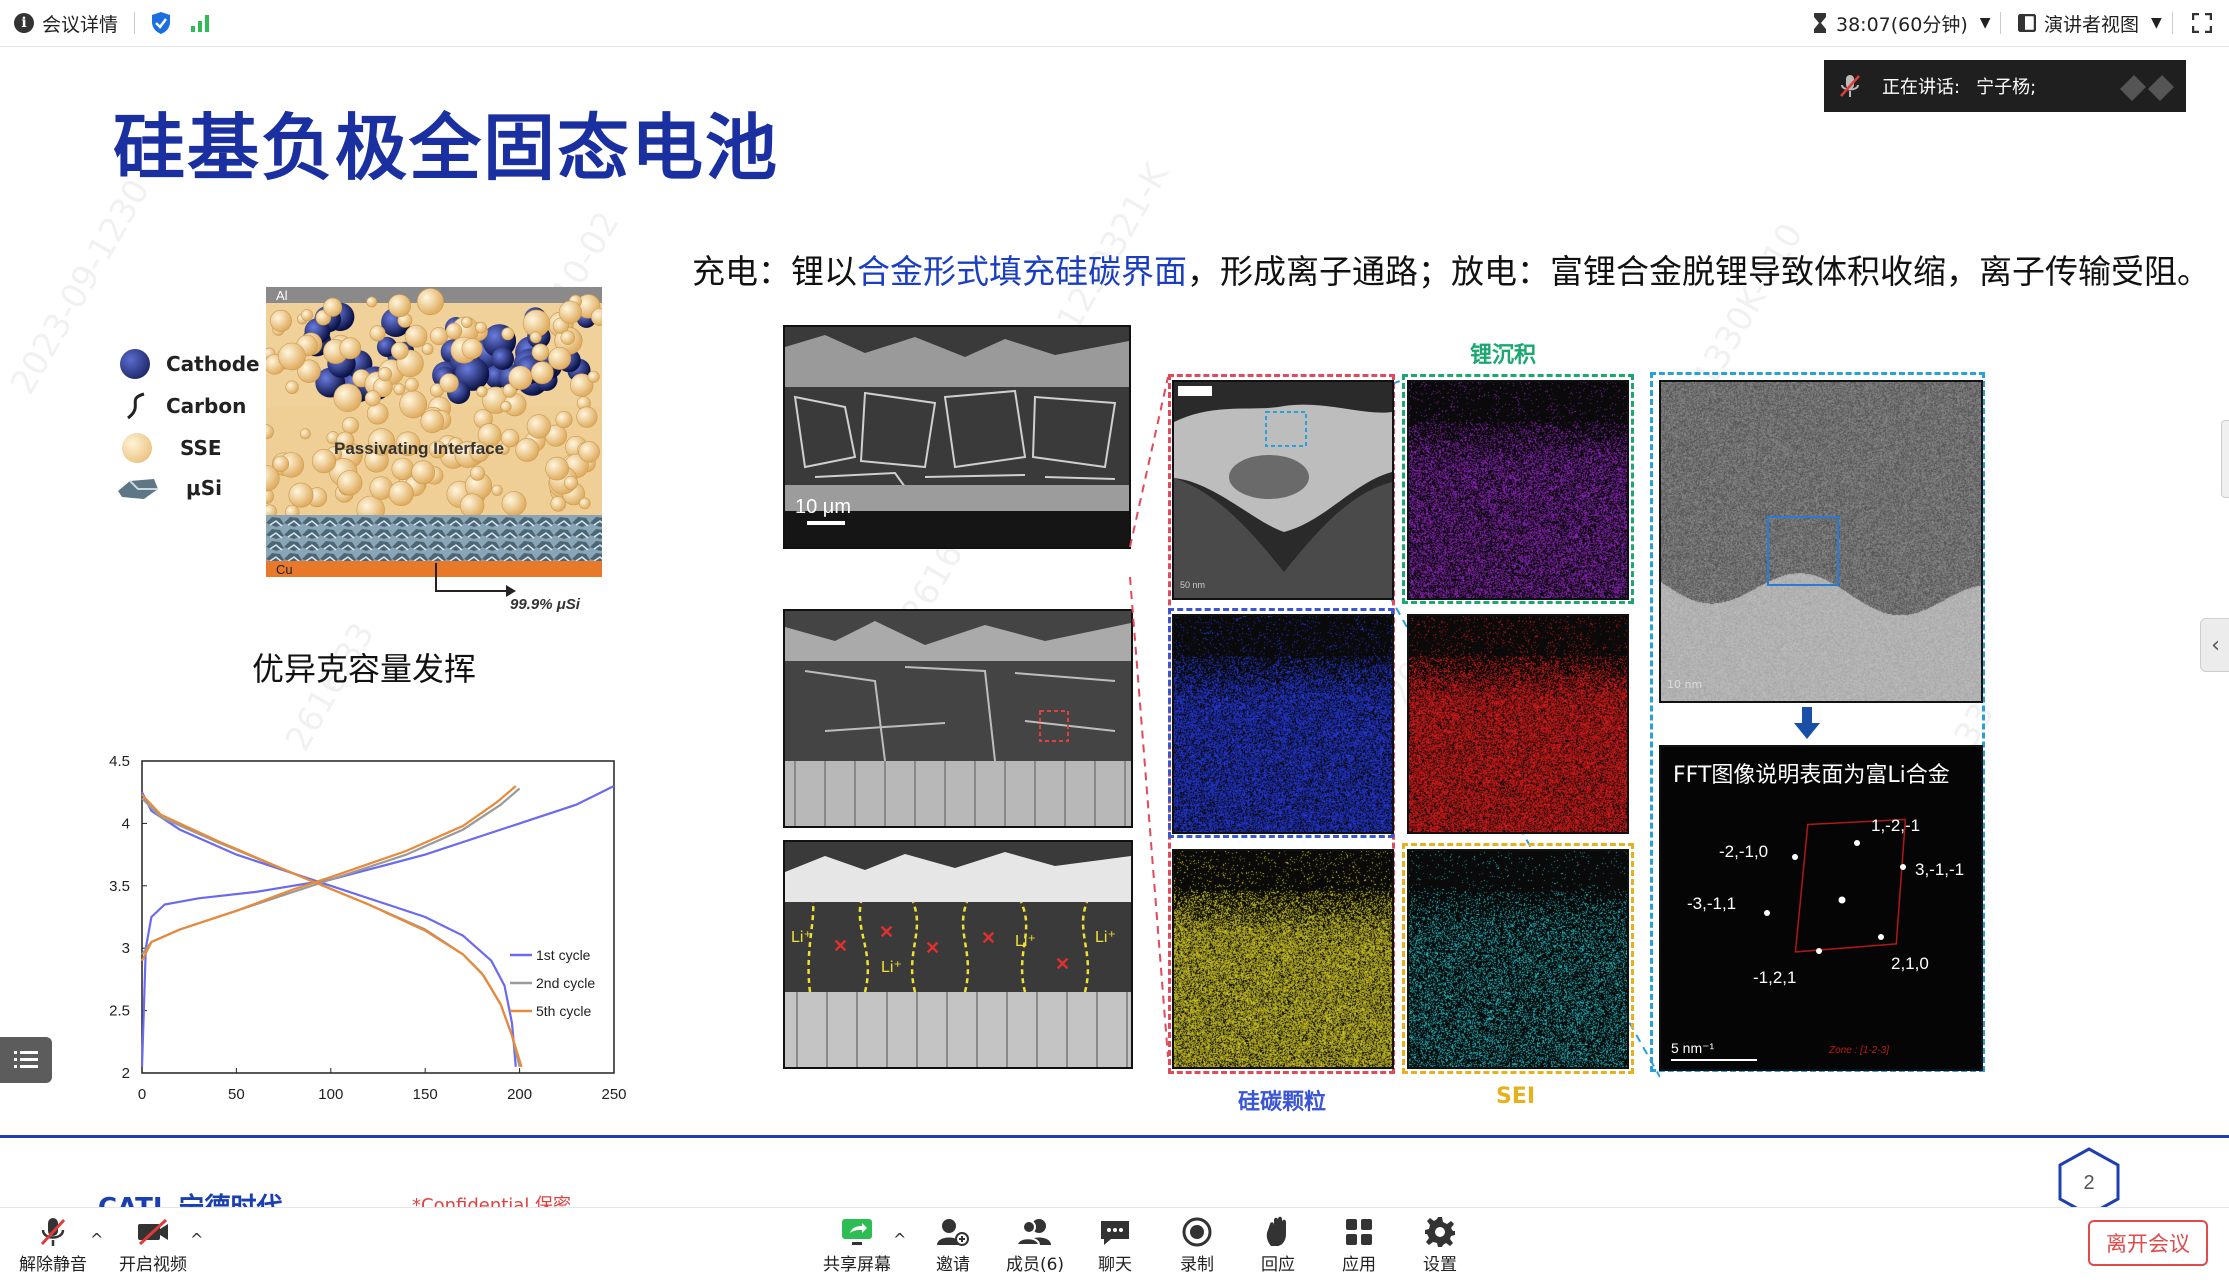 The height and width of the screenshot is (1285, 2229). What do you see at coordinates (1022, 271) in the screenshot?
I see `subtitle-highlight: 合金形式填充硅碳界面` at bounding box center [1022, 271].